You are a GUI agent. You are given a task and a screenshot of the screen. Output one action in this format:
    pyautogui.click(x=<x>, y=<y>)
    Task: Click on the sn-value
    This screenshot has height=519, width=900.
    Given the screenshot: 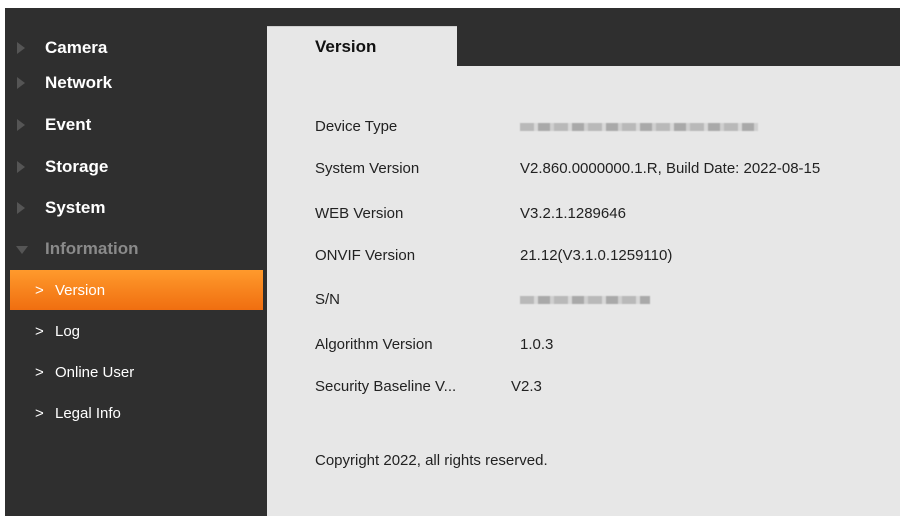 What is the action you would take?
    pyautogui.click(x=585, y=299)
    